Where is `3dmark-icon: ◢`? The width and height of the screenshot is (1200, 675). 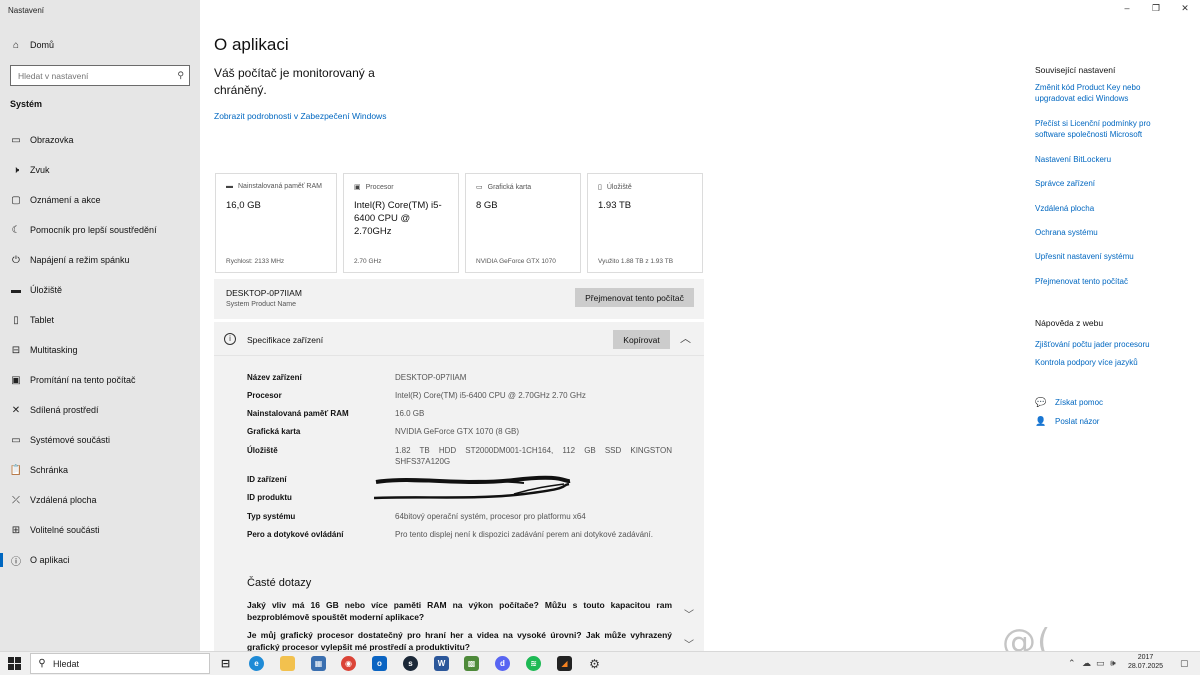
3dmark-icon: ◢ is located at coordinates (564, 663).